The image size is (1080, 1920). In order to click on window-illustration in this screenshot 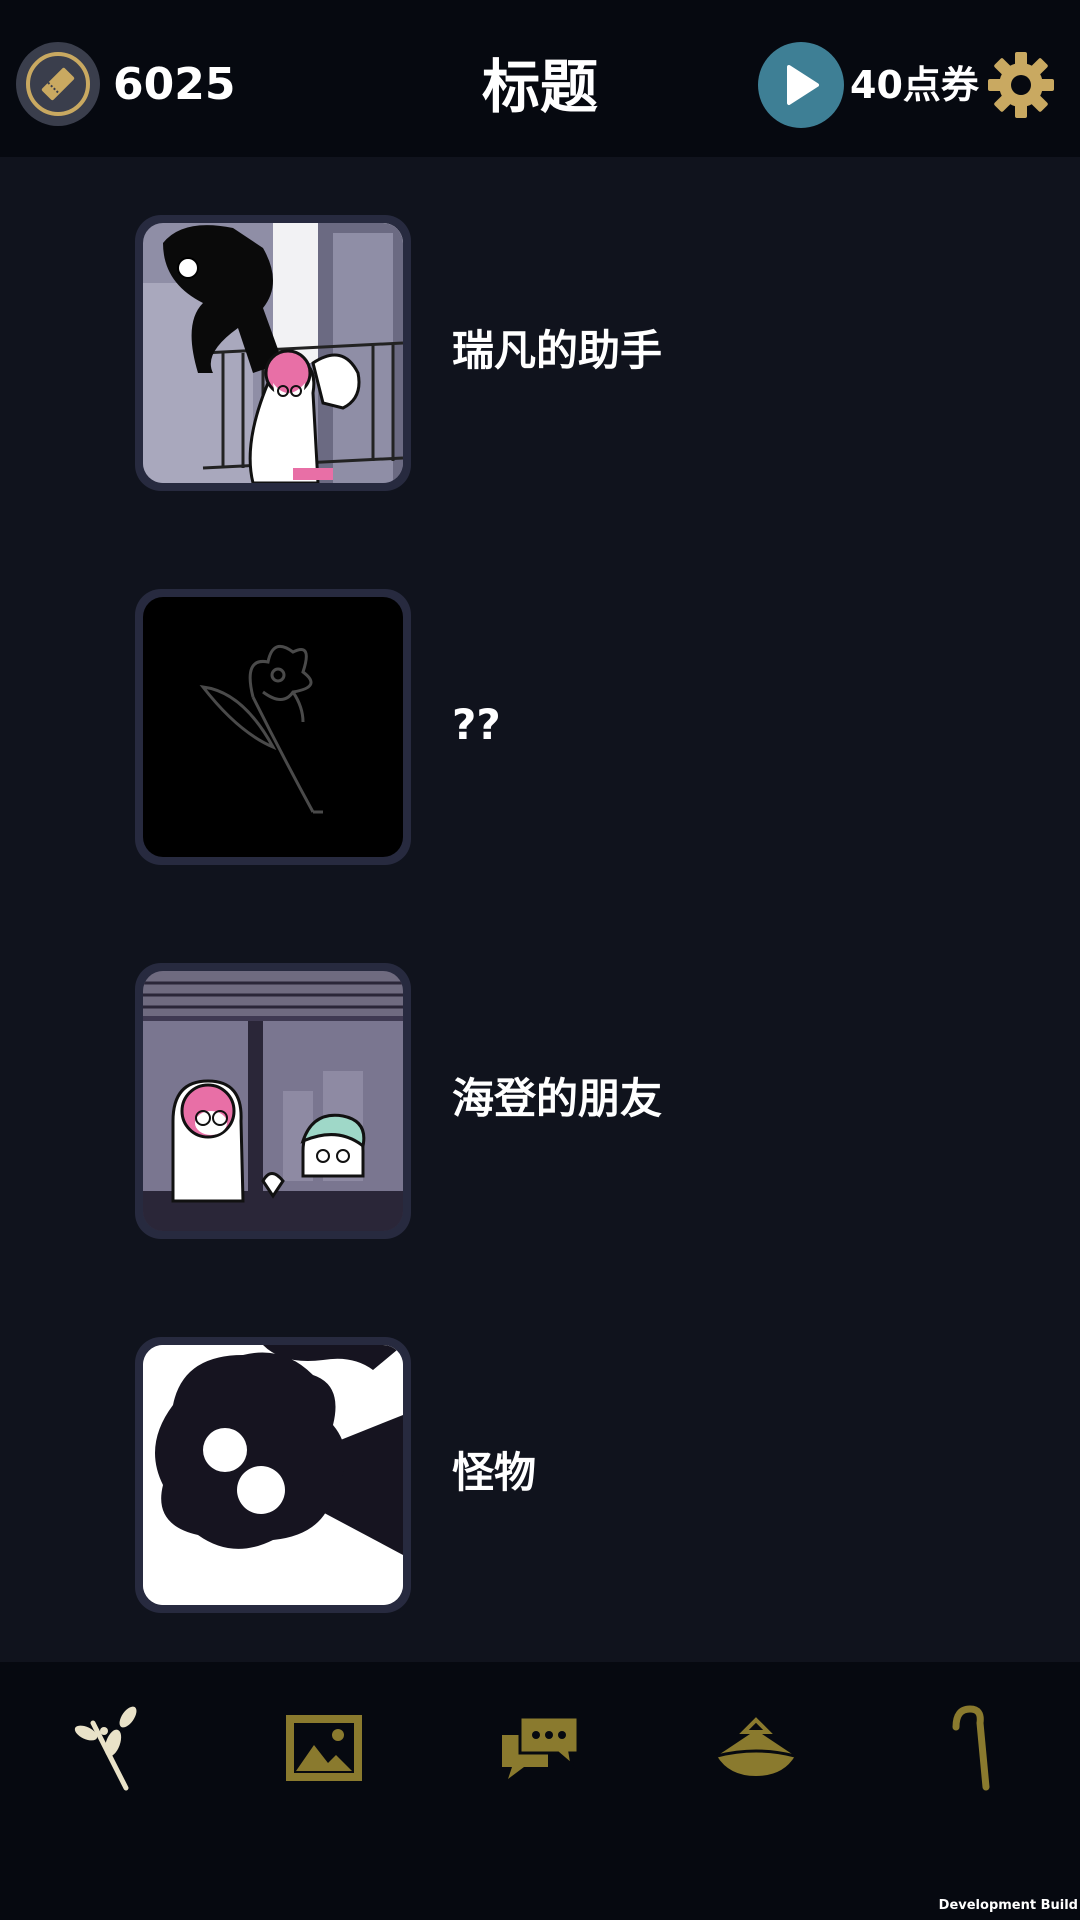, I will do `click(273, 1101)`.